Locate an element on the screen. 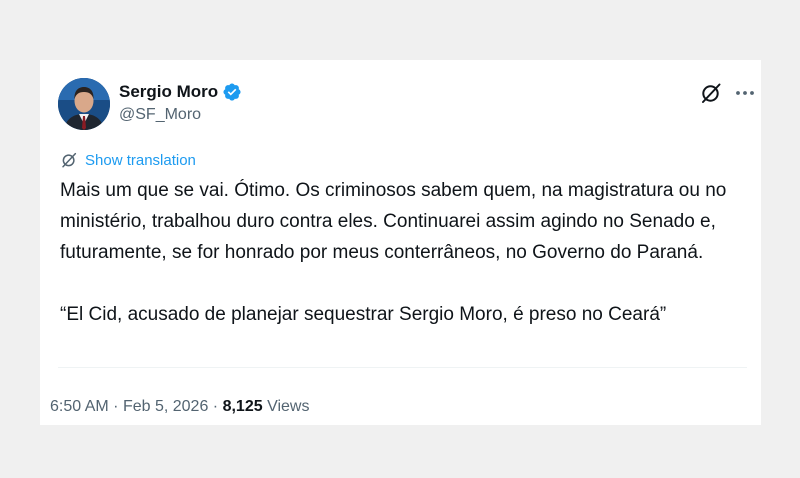  author-display-name: Sergio Moro is located at coordinates (168, 92).